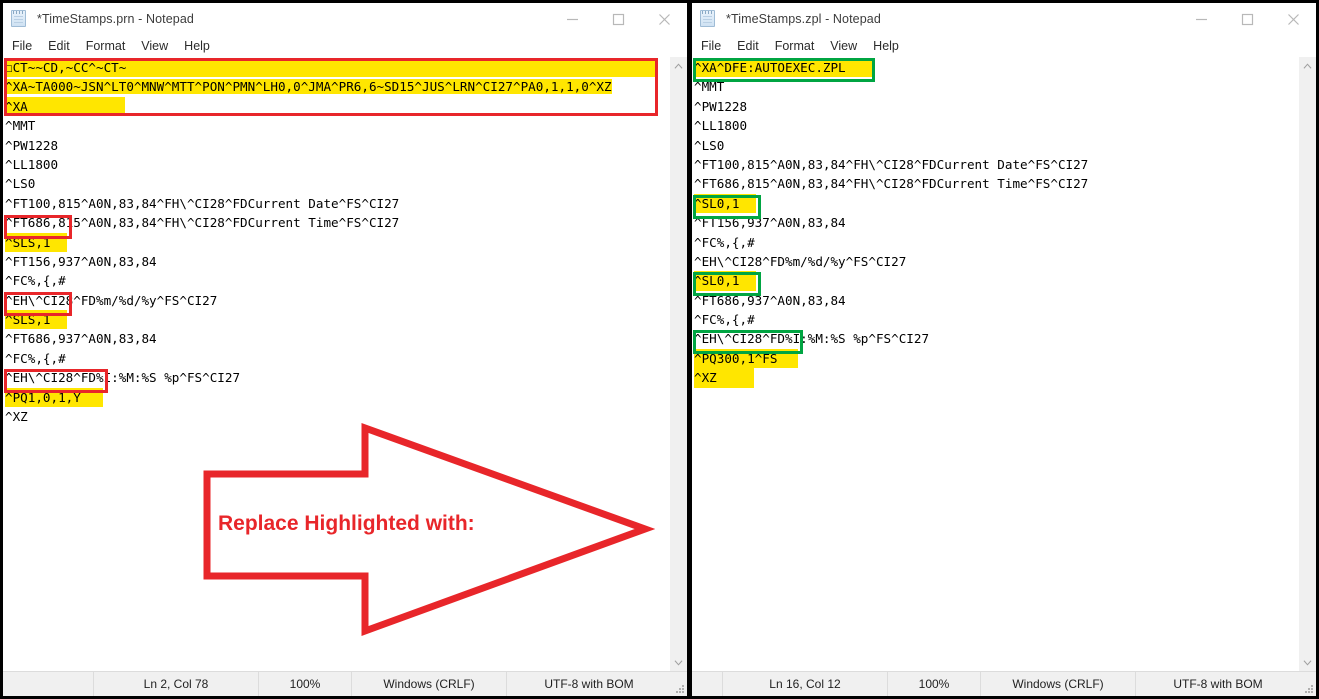 This screenshot has width=1319, height=699. What do you see at coordinates (336, 106) in the screenshot?
I see `code-line: ^XA` at bounding box center [336, 106].